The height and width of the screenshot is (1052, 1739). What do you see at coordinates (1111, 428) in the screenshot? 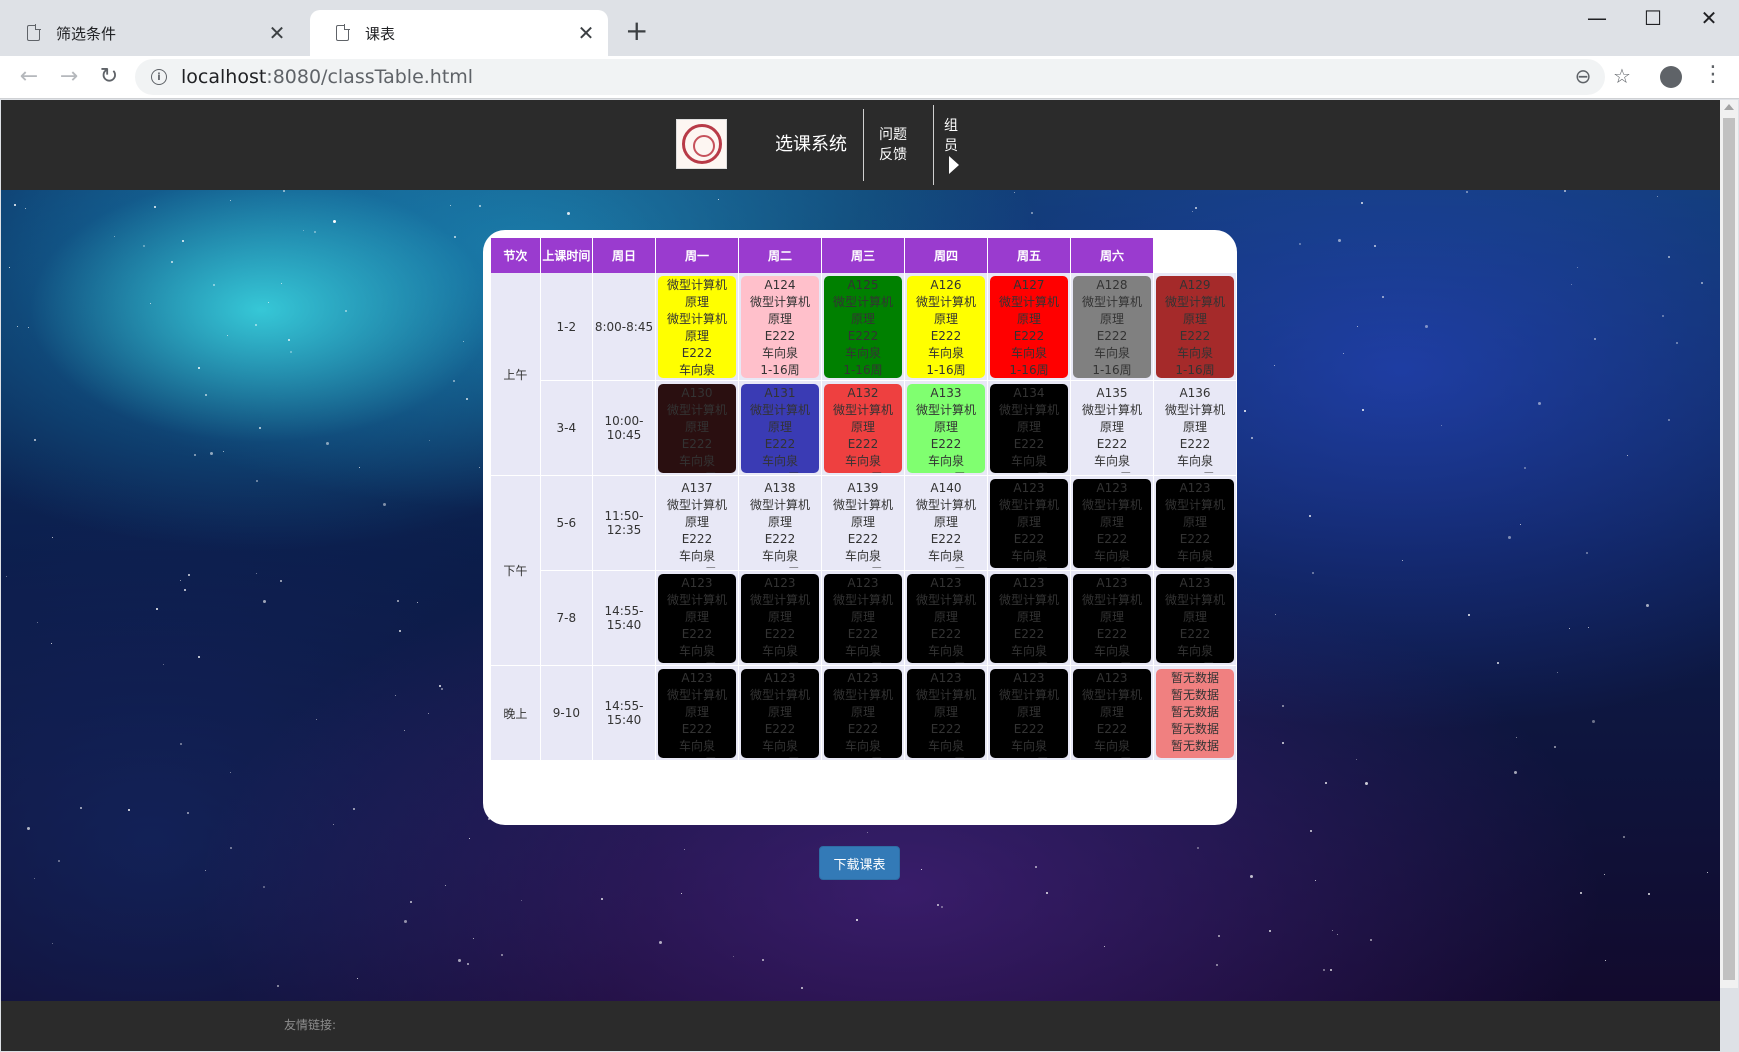
I see `course-block: A135 微型计算机原理 E222 车向泉 1-16周` at bounding box center [1111, 428].